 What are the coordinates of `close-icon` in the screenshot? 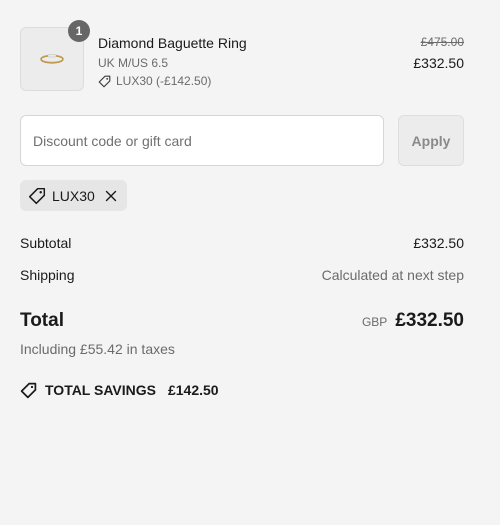 It's located at (111, 195).